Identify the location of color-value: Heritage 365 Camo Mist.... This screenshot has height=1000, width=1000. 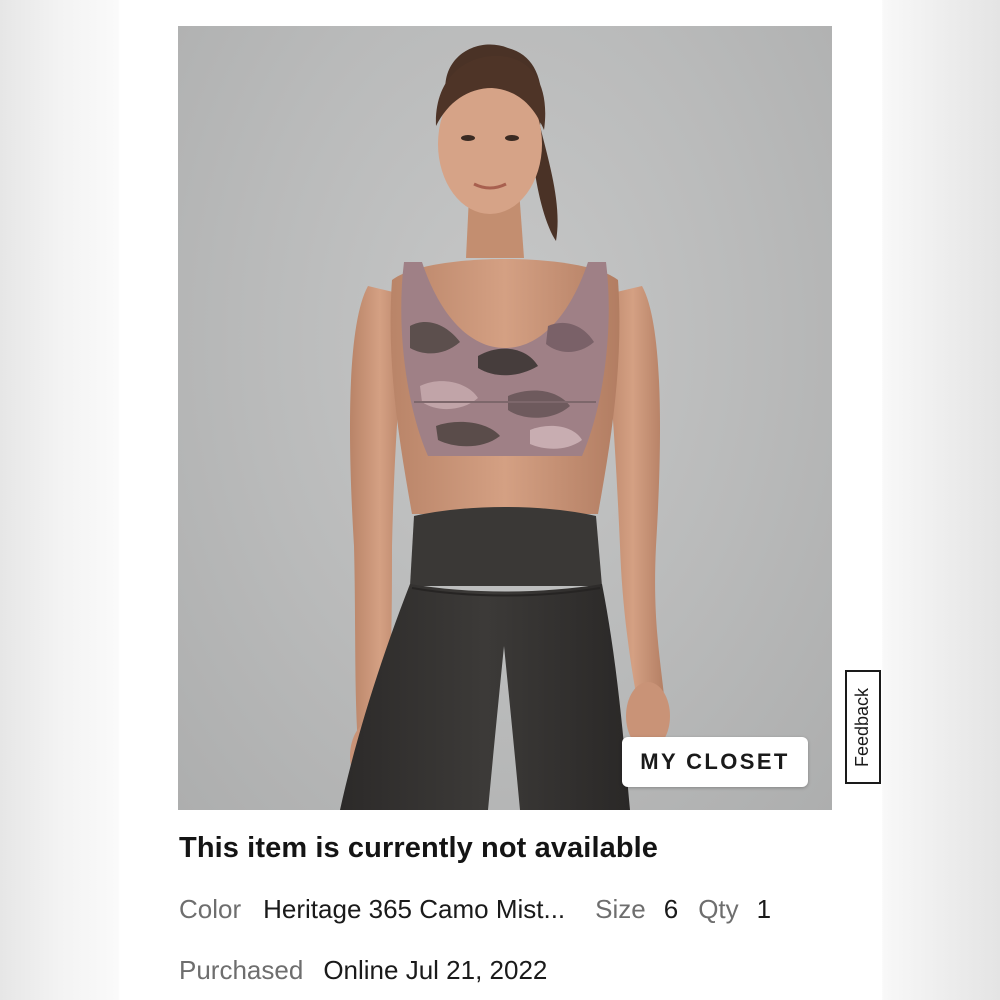
(414, 909).